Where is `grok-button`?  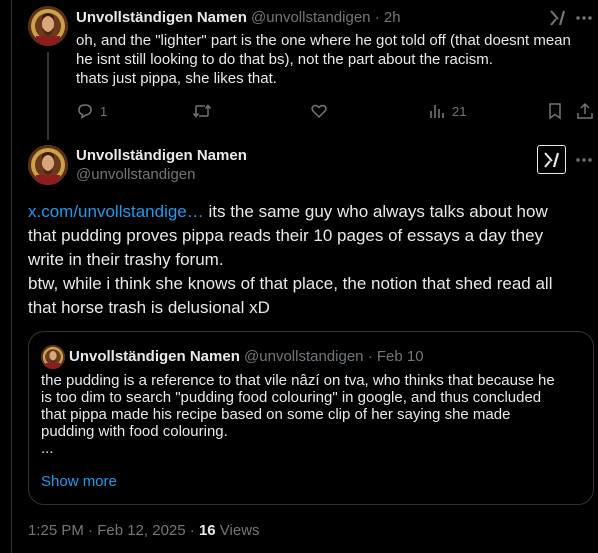 grok-button is located at coordinates (551, 159).